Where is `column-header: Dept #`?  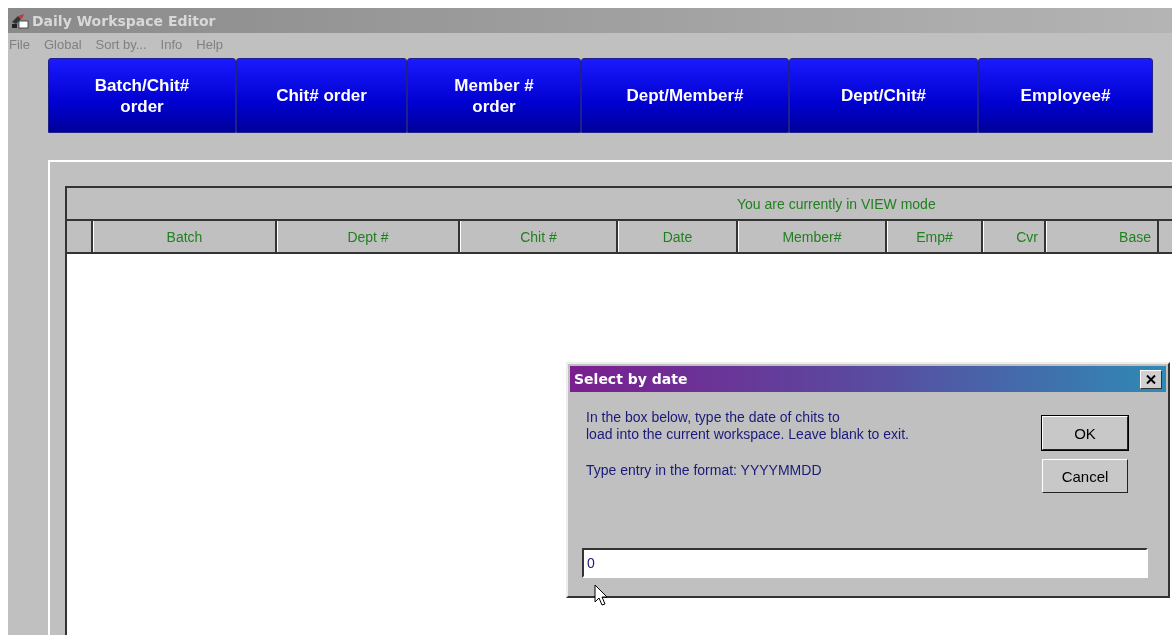
column-header: Dept # is located at coordinates (368, 236).